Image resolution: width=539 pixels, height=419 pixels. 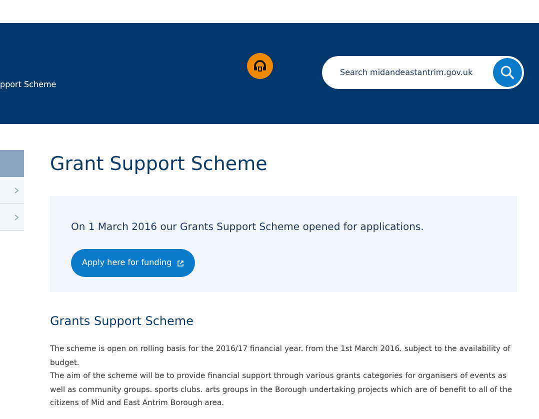 I want to click on listen-icon, so click(x=260, y=66).